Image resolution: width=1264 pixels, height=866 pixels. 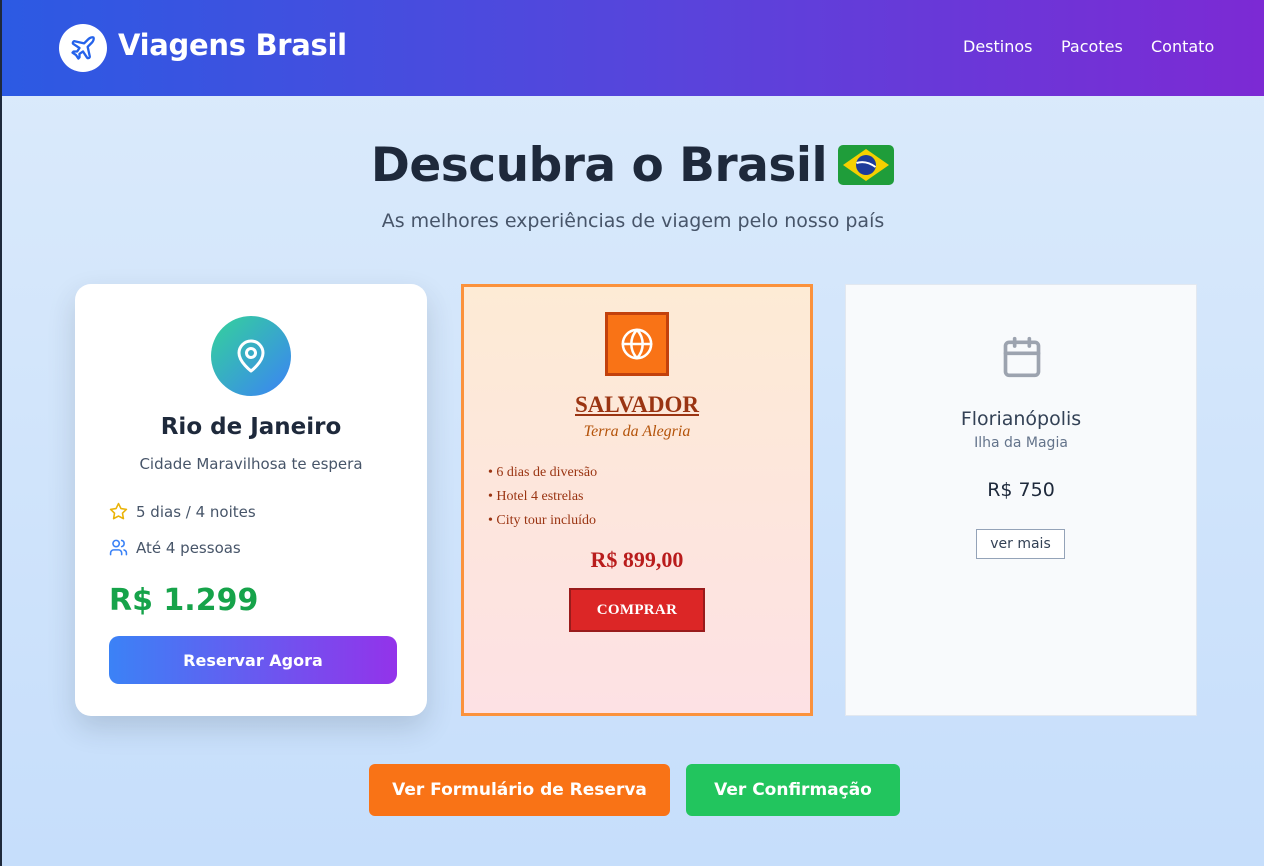 I want to click on list-item: • City tour incluído, so click(x=542, y=520).